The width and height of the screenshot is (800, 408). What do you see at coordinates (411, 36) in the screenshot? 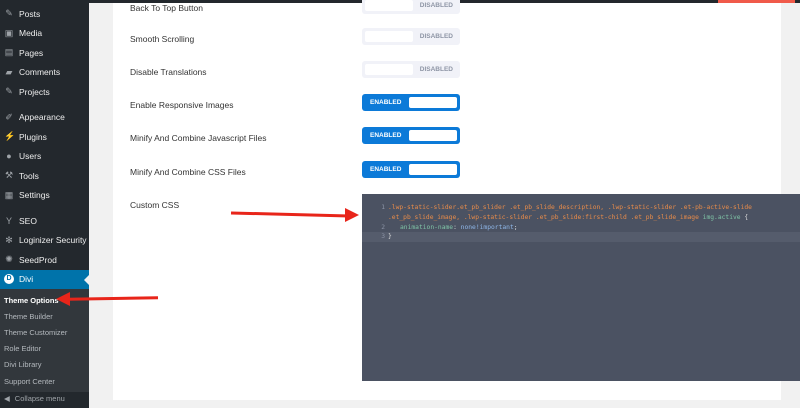
I see `smooth-scrolling-toggle: DISABLED` at bounding box center [411, 36].